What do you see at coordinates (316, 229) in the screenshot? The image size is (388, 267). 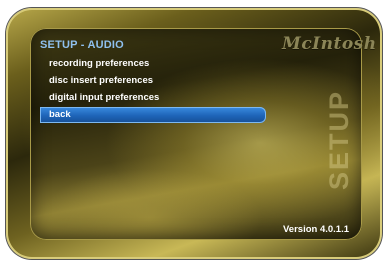 I see `version-label: Version 4.0.1.1` at bounding box center [316, 229].